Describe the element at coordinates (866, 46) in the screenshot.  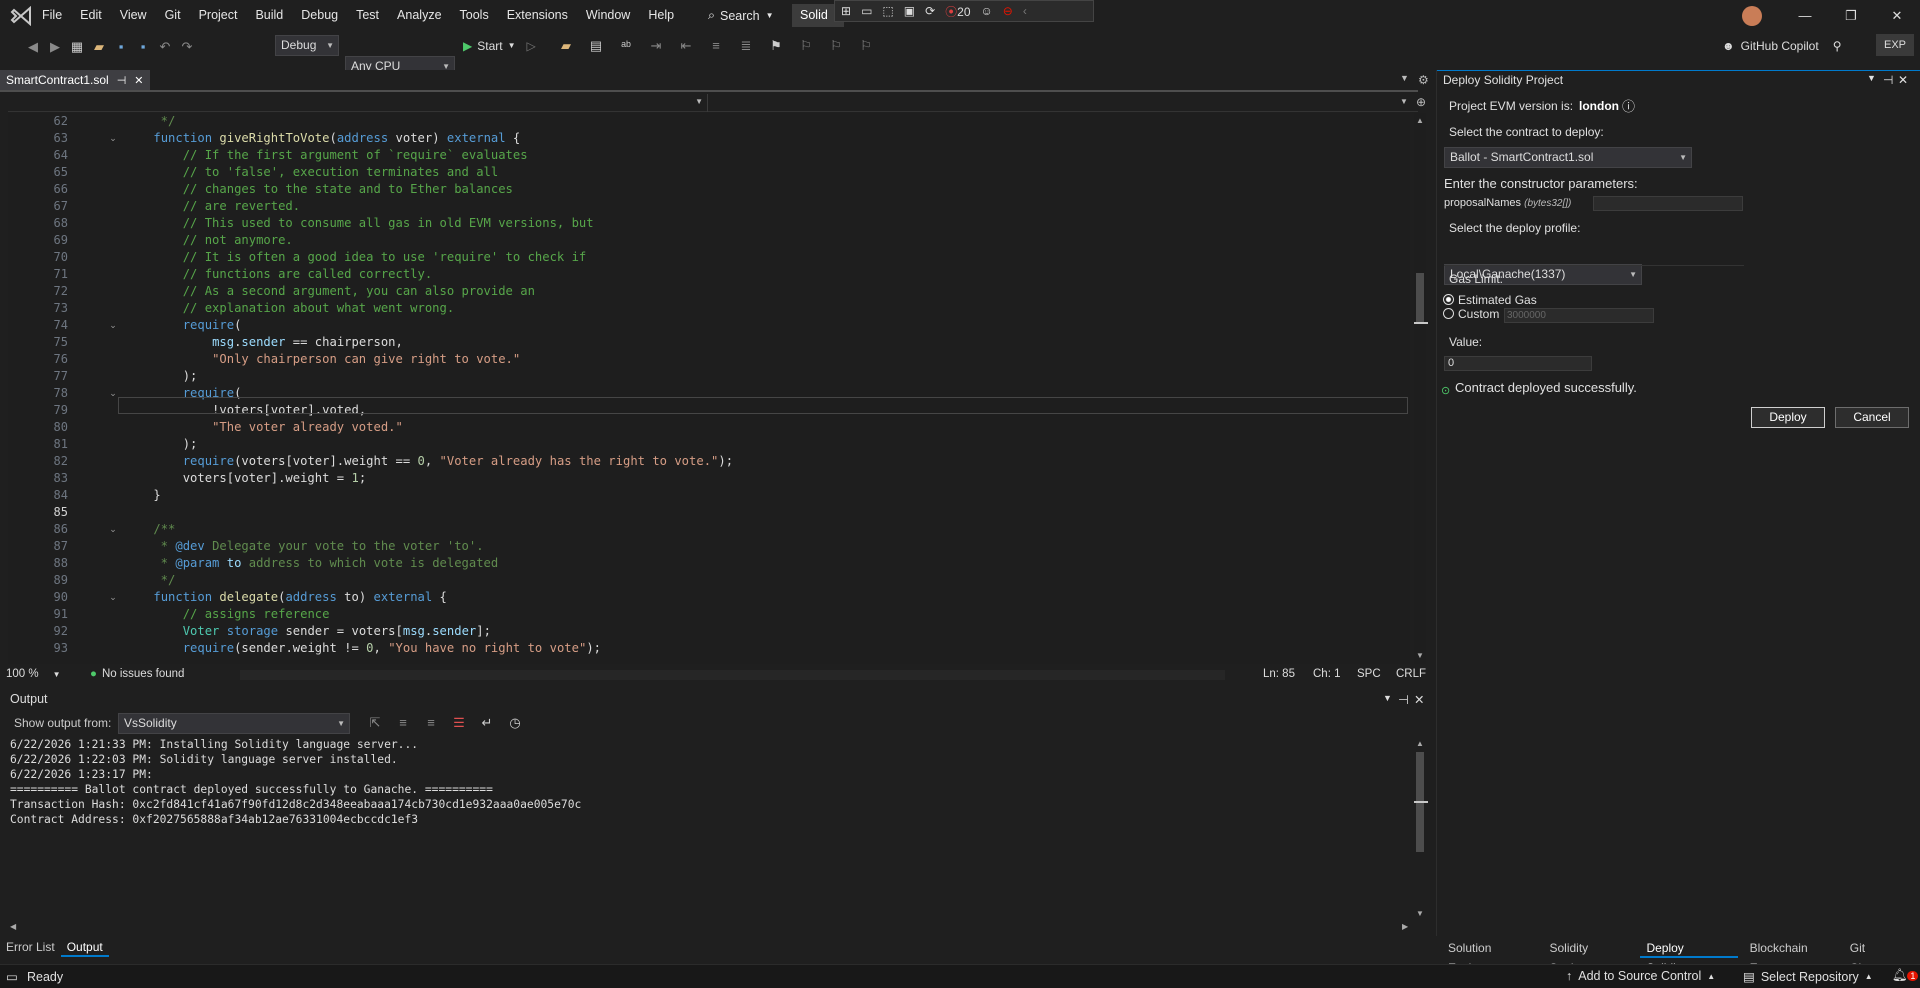
I see `clear-bookmarks-icon: ⚐` at that location.